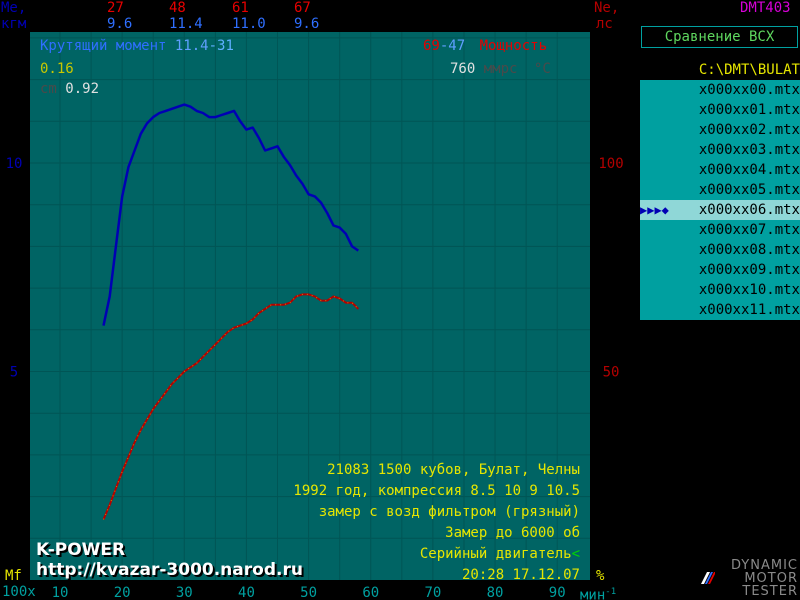 This screenshot has width=800, height=600. I want to click on x-tick-label: 20, so click(122, 592).